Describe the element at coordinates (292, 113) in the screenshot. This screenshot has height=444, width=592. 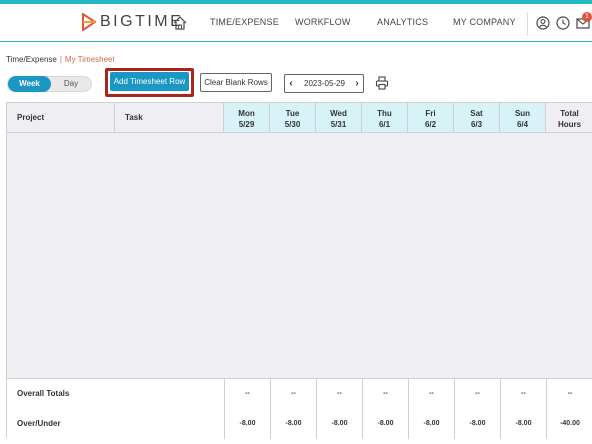
I see `day-name: Tue` at that location.